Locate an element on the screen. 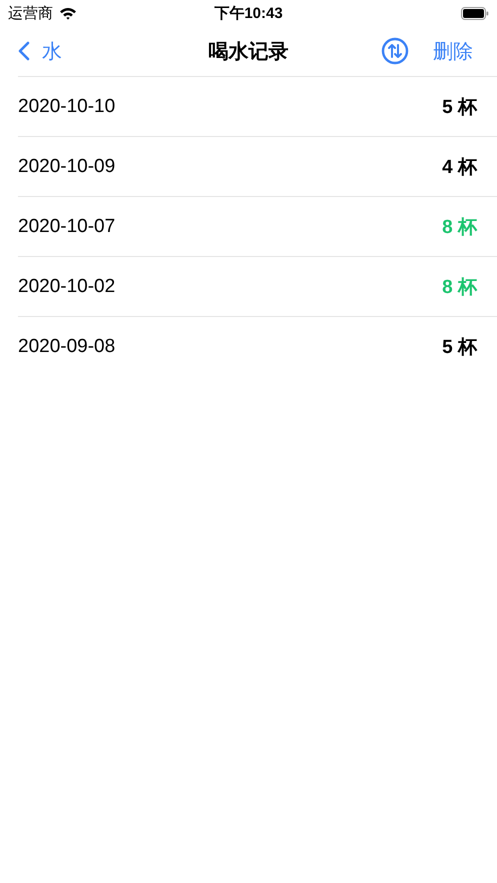 This screenshot has width=497, height=883. record-row: 2020-09-08 5 杯 is located at coordinates (257, 346).